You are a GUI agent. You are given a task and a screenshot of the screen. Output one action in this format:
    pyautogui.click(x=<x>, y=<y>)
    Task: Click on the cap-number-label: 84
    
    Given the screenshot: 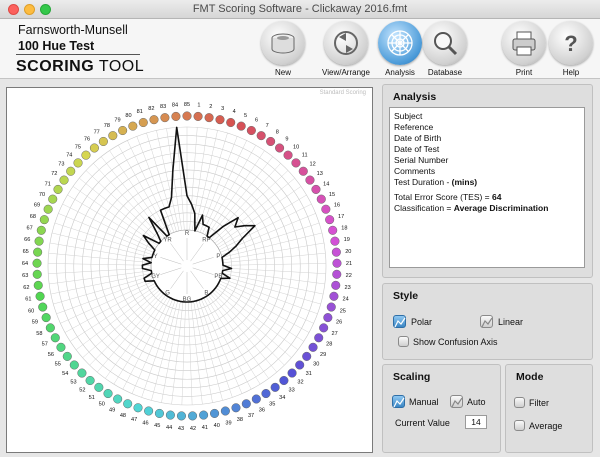 What is the action you would take?
    pyautogui.click(x=175, y=105)
    